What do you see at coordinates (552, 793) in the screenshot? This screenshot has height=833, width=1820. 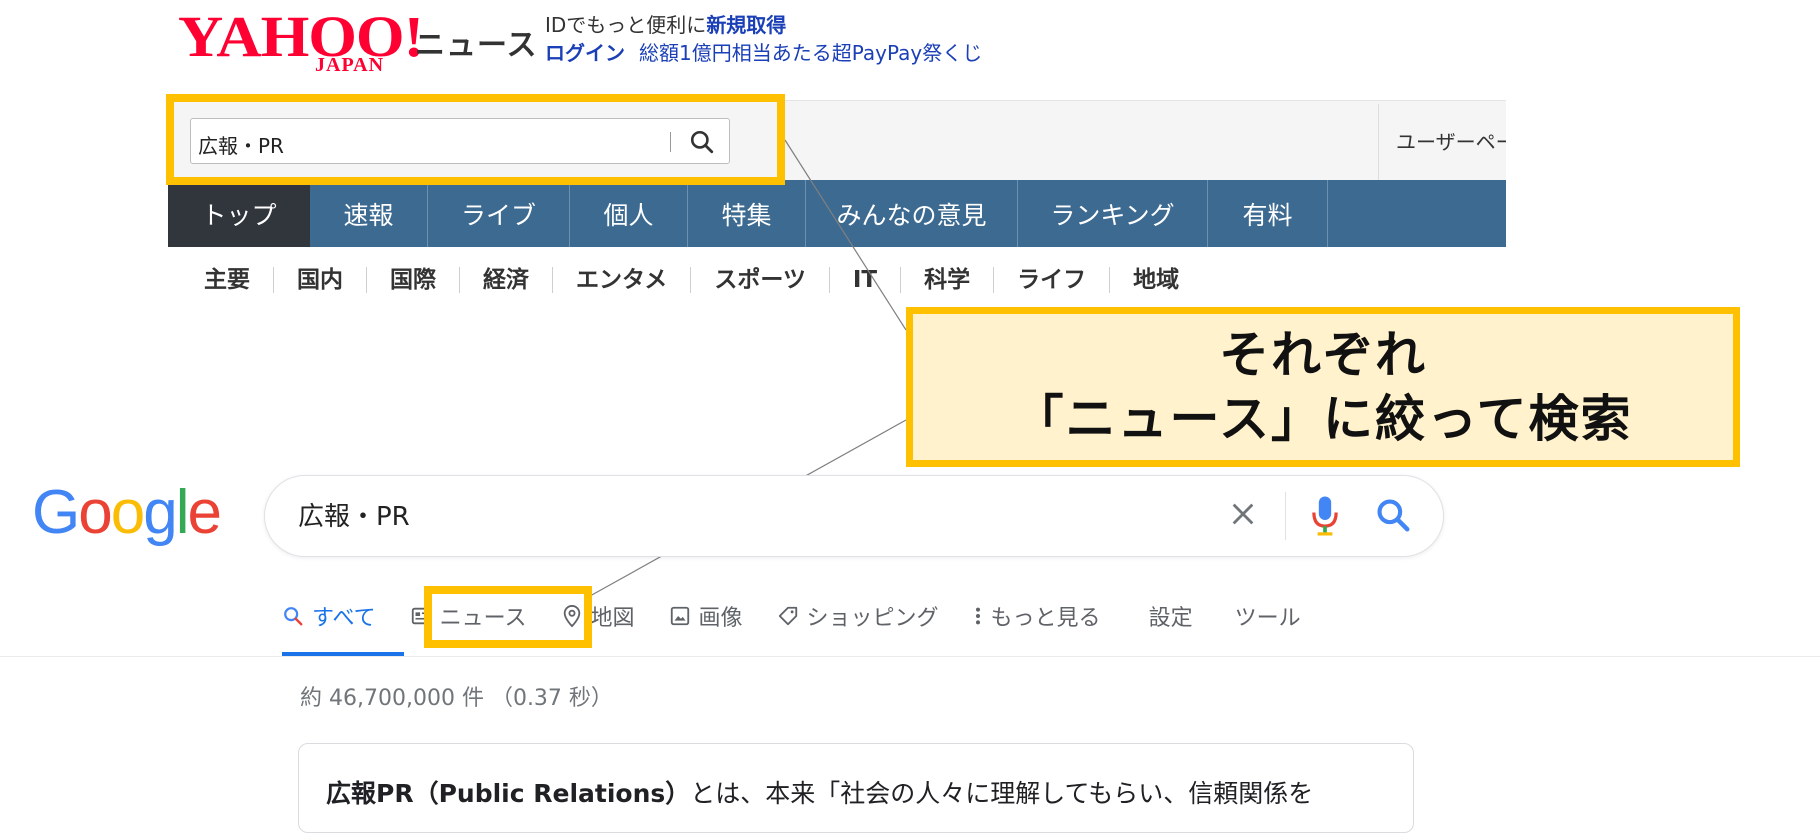 I see `snippet-term-paren: （Public Relations）` at bounding box center [552, 793].